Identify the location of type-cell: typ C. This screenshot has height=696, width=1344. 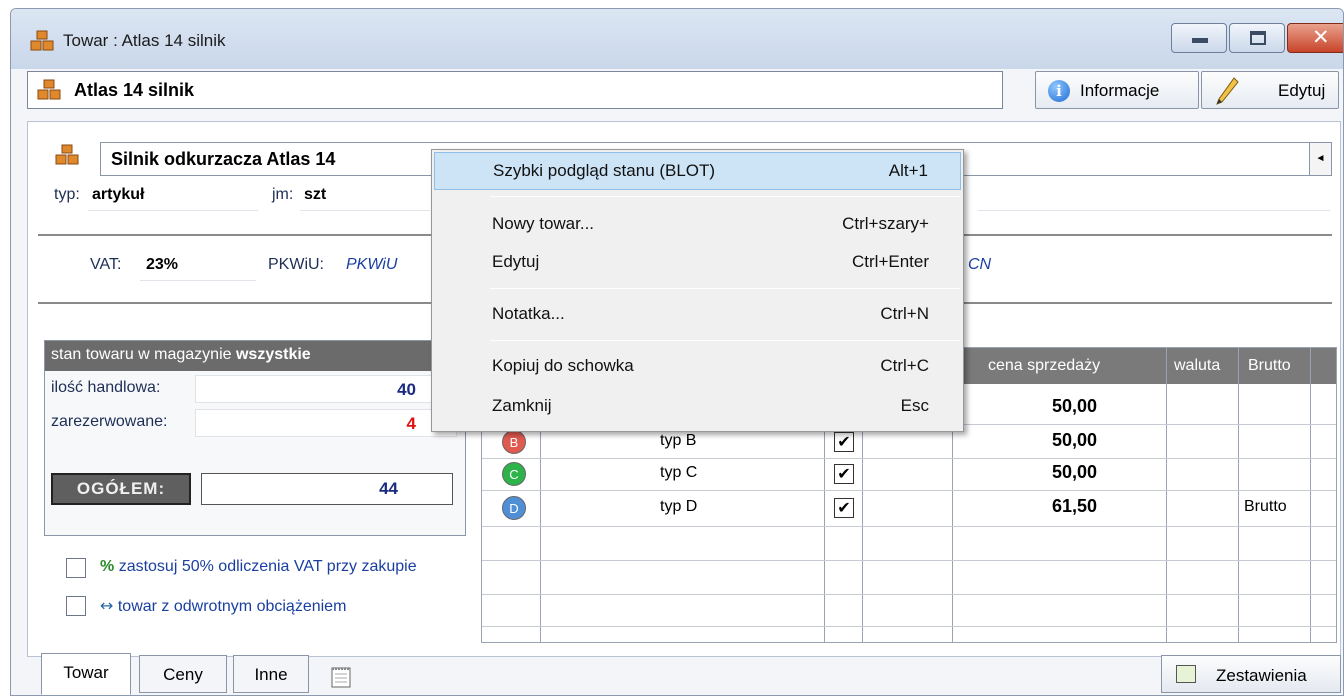
(679, 472).